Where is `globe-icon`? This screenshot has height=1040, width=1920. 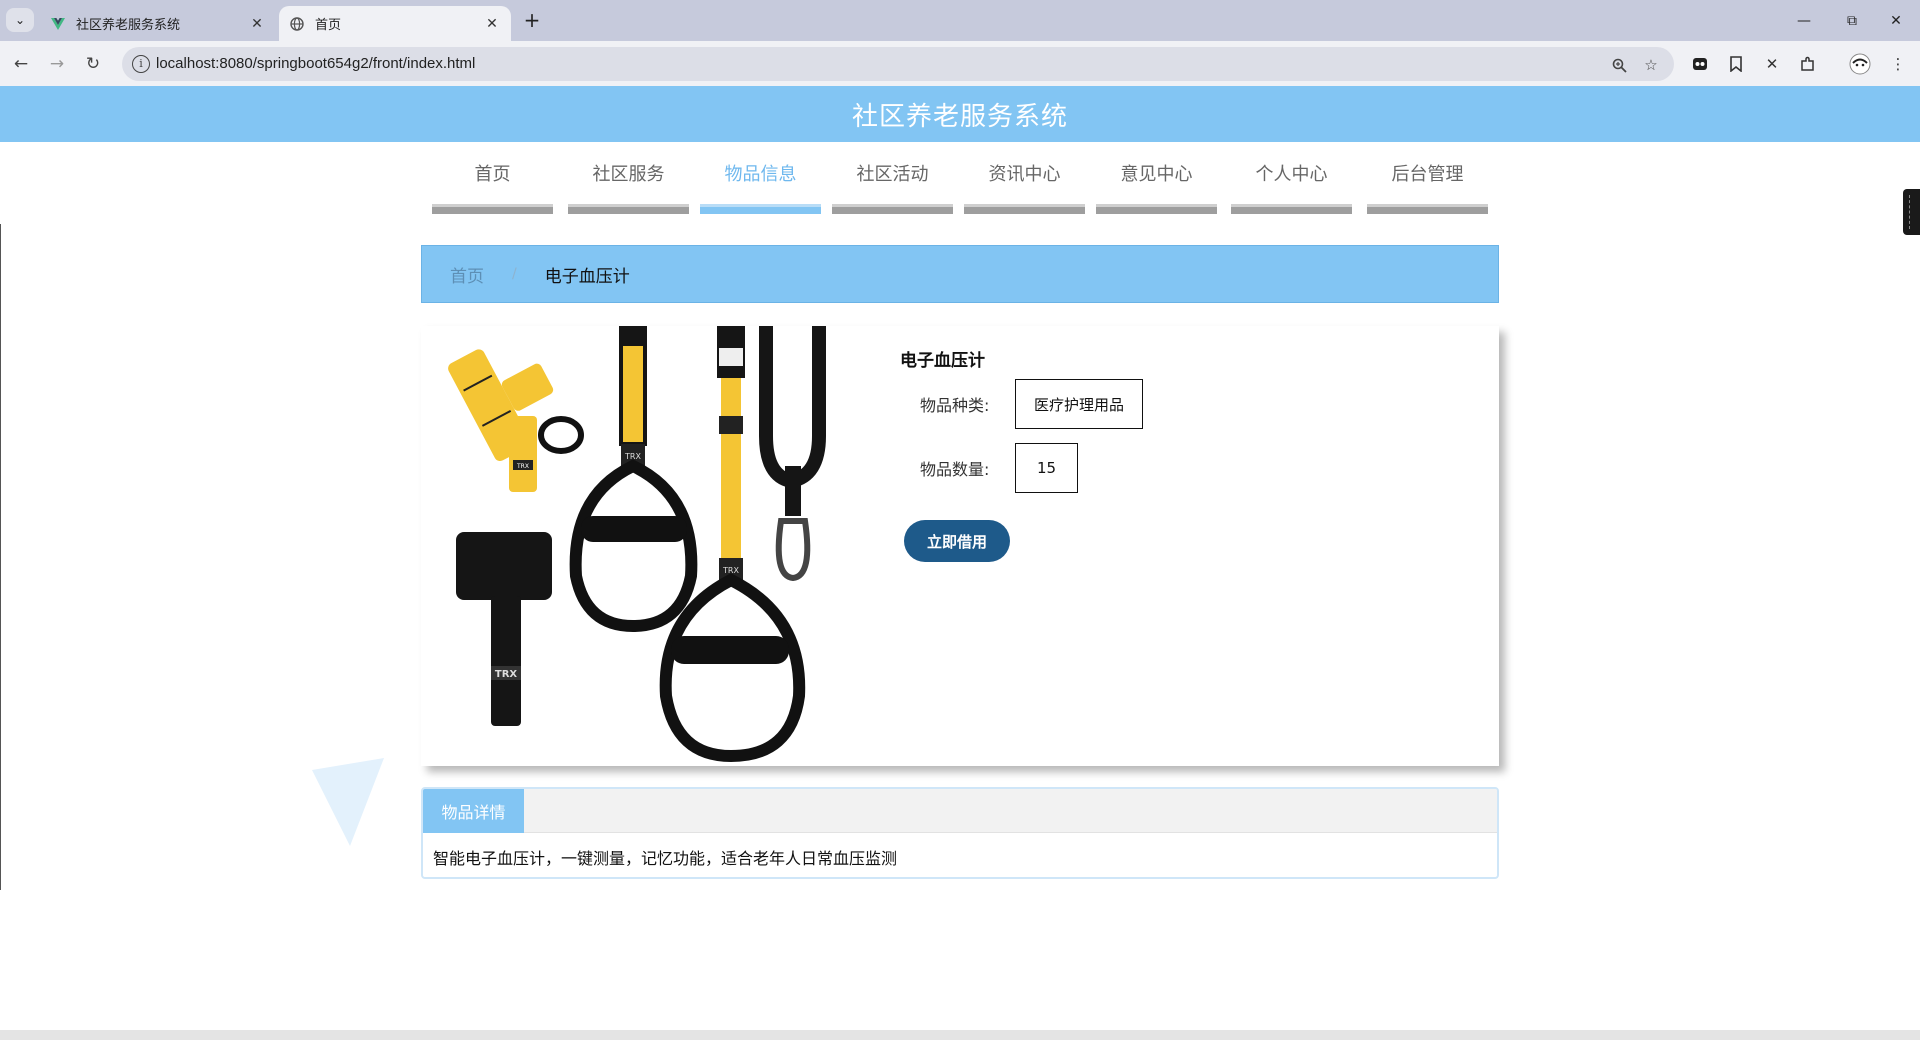
globe-icon is located at coordinates (297, 24).